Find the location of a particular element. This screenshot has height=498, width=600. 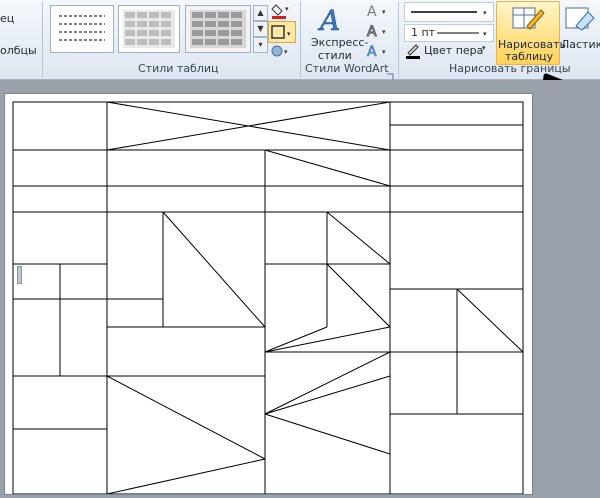

text-fill-icon: A ▾ is located at coordinates (376, 12).